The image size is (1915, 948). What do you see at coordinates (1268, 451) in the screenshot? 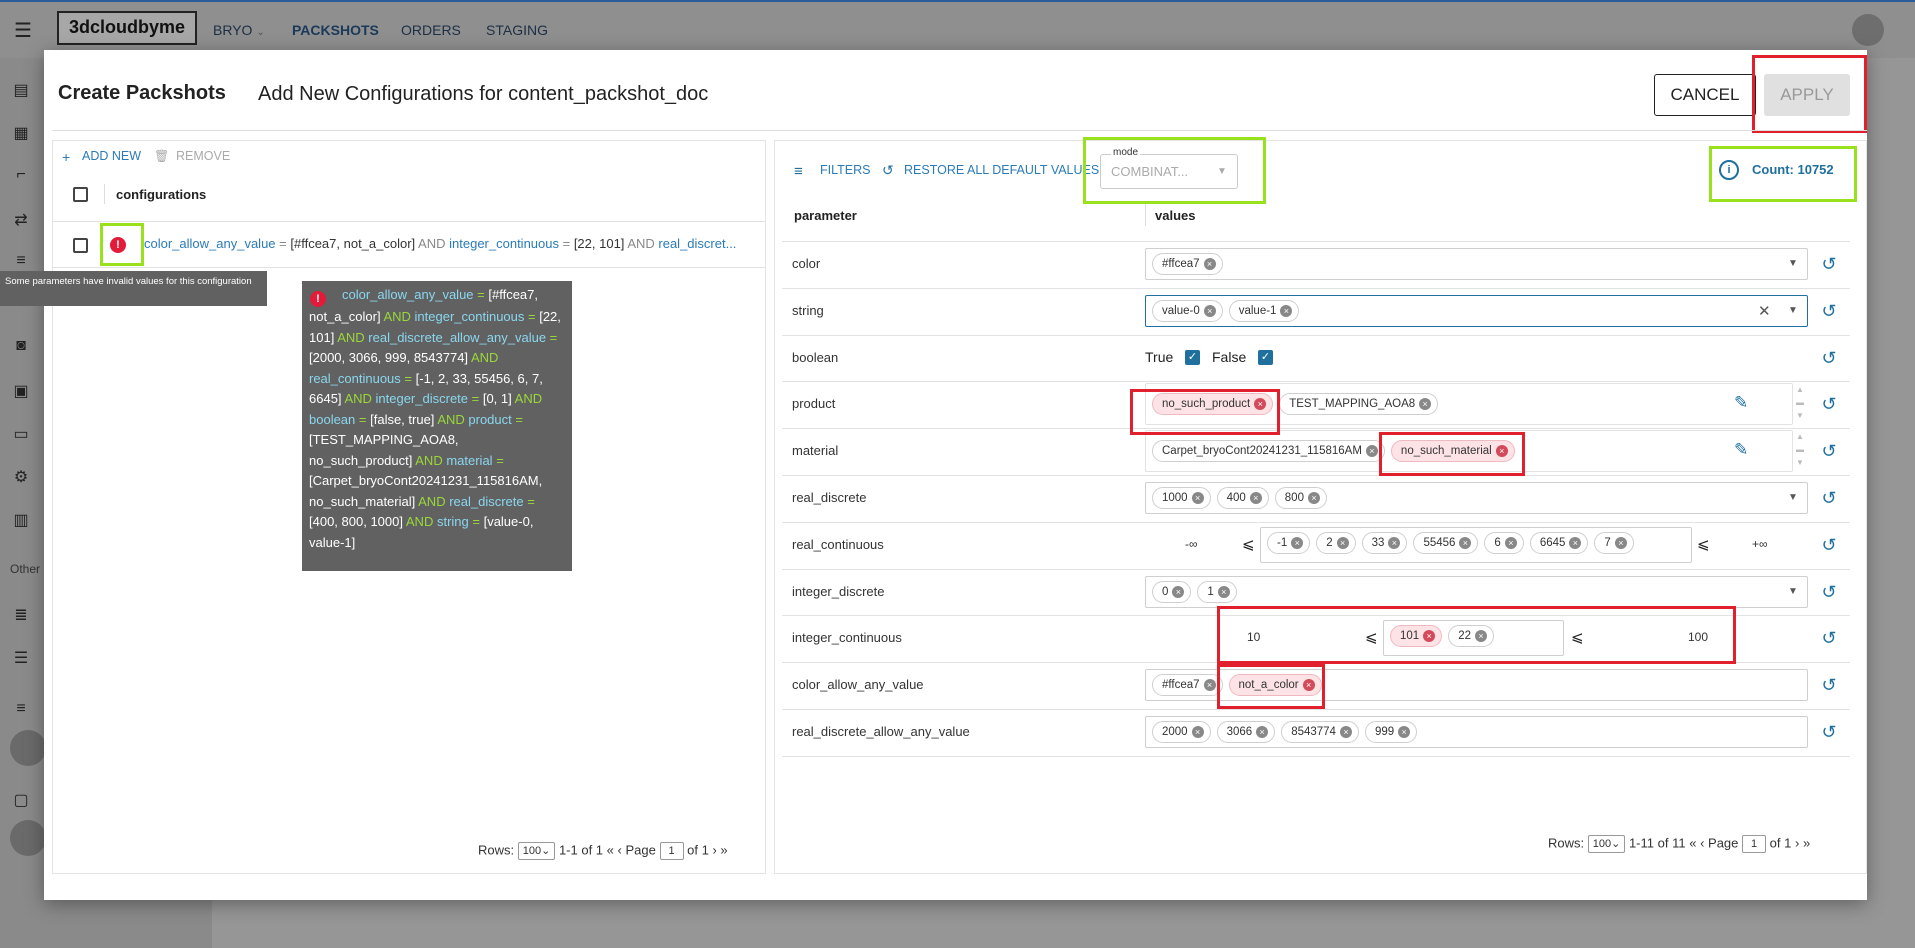
I see `value-chip: Carpet_bryoCont20241231_115816AM ×` at bounding box center [1268, 451].